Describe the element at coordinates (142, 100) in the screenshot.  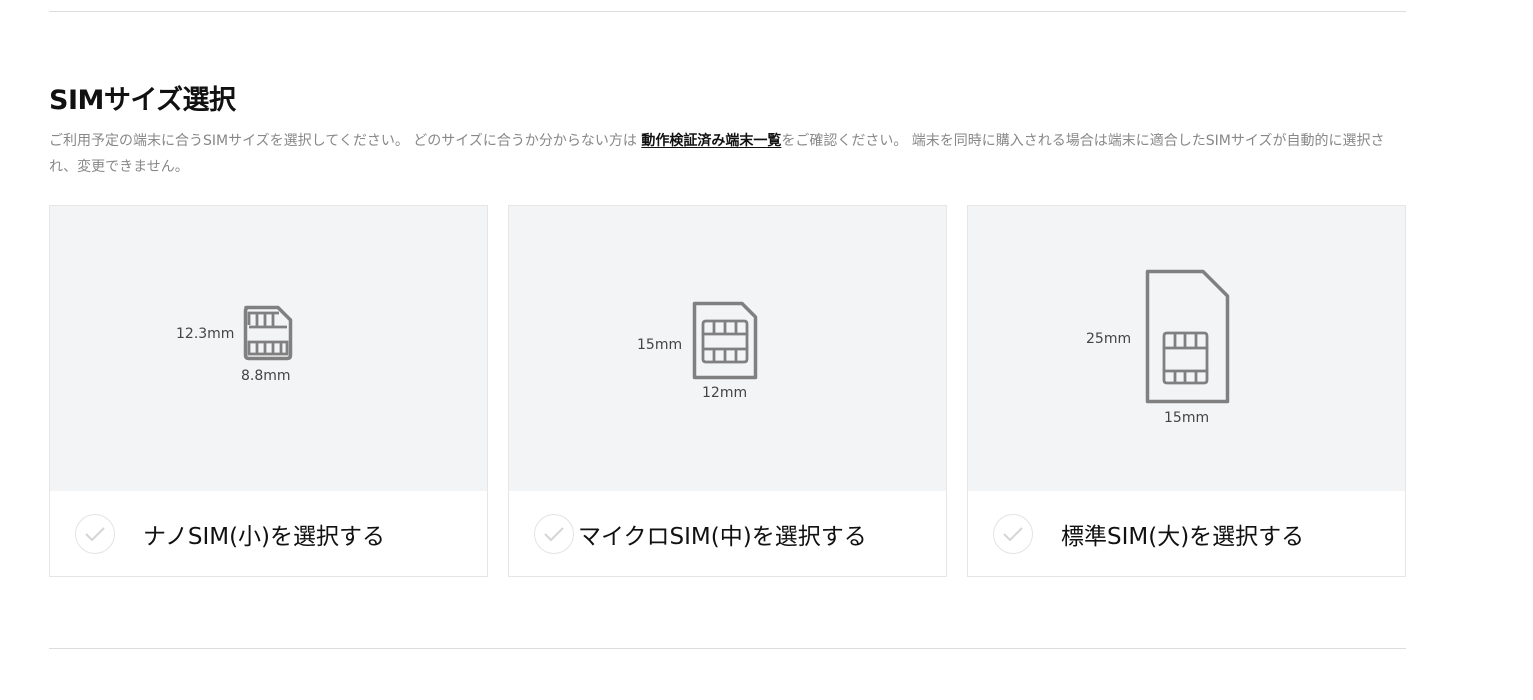
I see `section-title: SIMサイズ選択` at that location.